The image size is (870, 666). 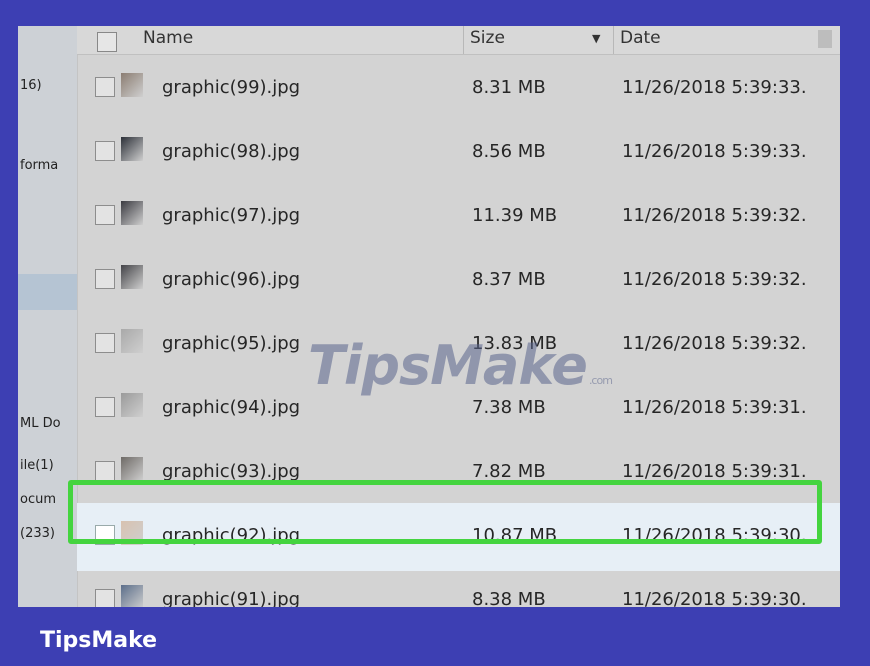 I want to click on nav-item-label: forma, so click(x=48, y=165).